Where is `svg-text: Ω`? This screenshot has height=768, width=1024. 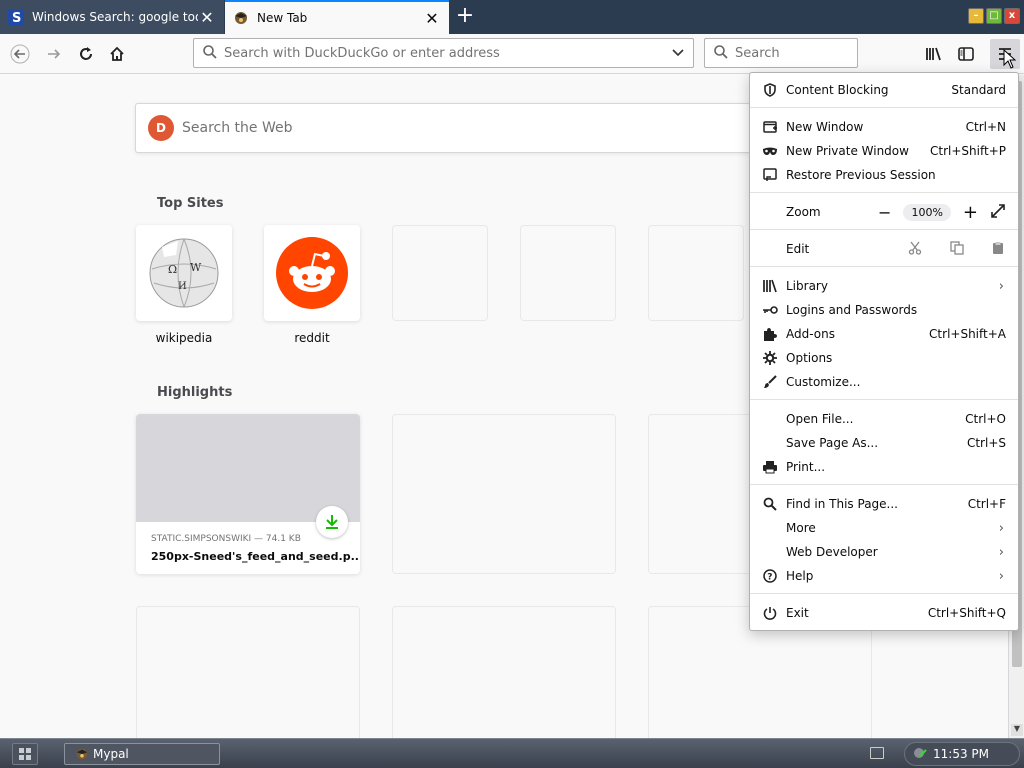
svg-text: Ω is located at coordinates (172, 269).